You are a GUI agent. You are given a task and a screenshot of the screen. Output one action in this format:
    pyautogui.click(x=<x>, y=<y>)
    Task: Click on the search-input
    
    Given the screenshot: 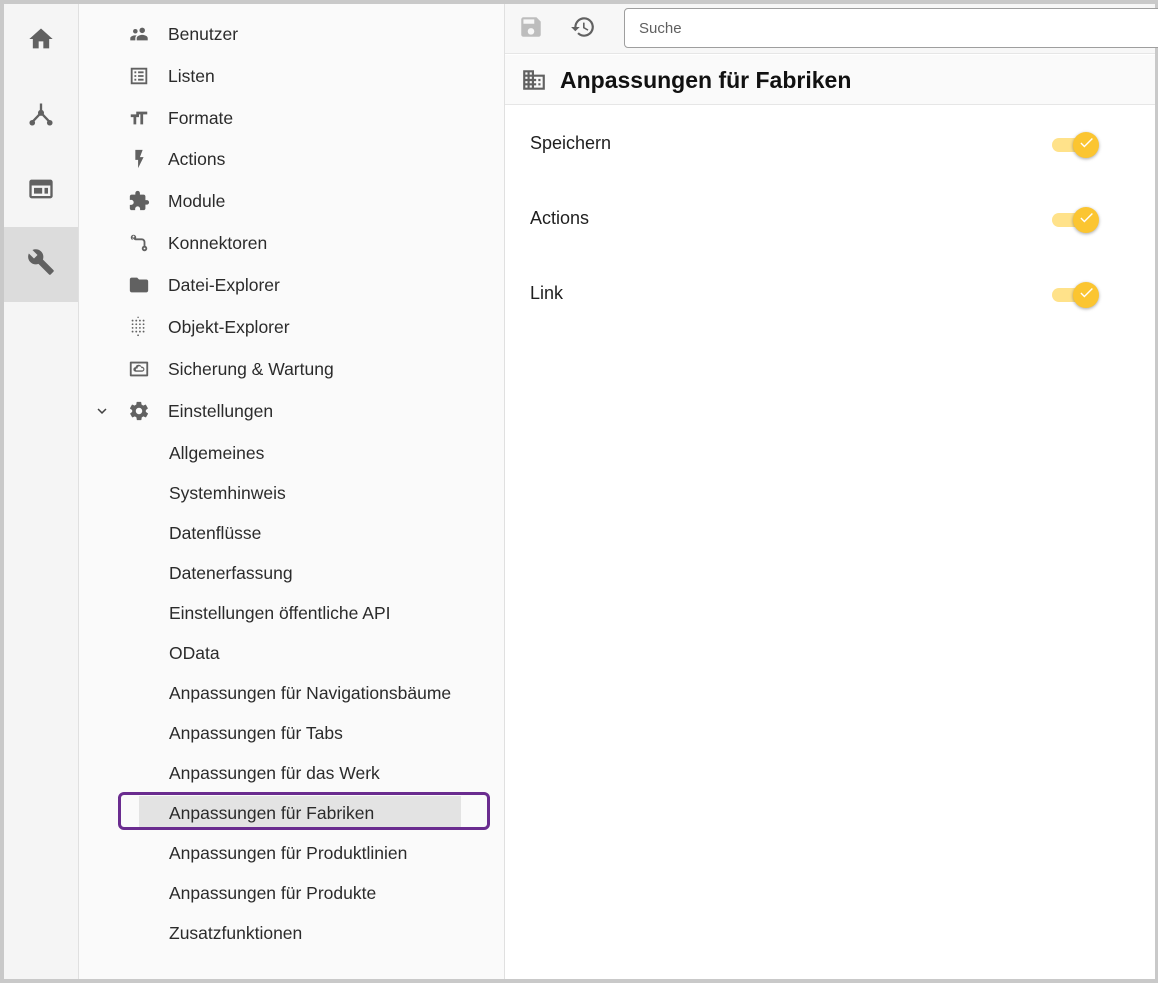 What is the action you would take?
    pyautogui.click(x=891, y=28)
    